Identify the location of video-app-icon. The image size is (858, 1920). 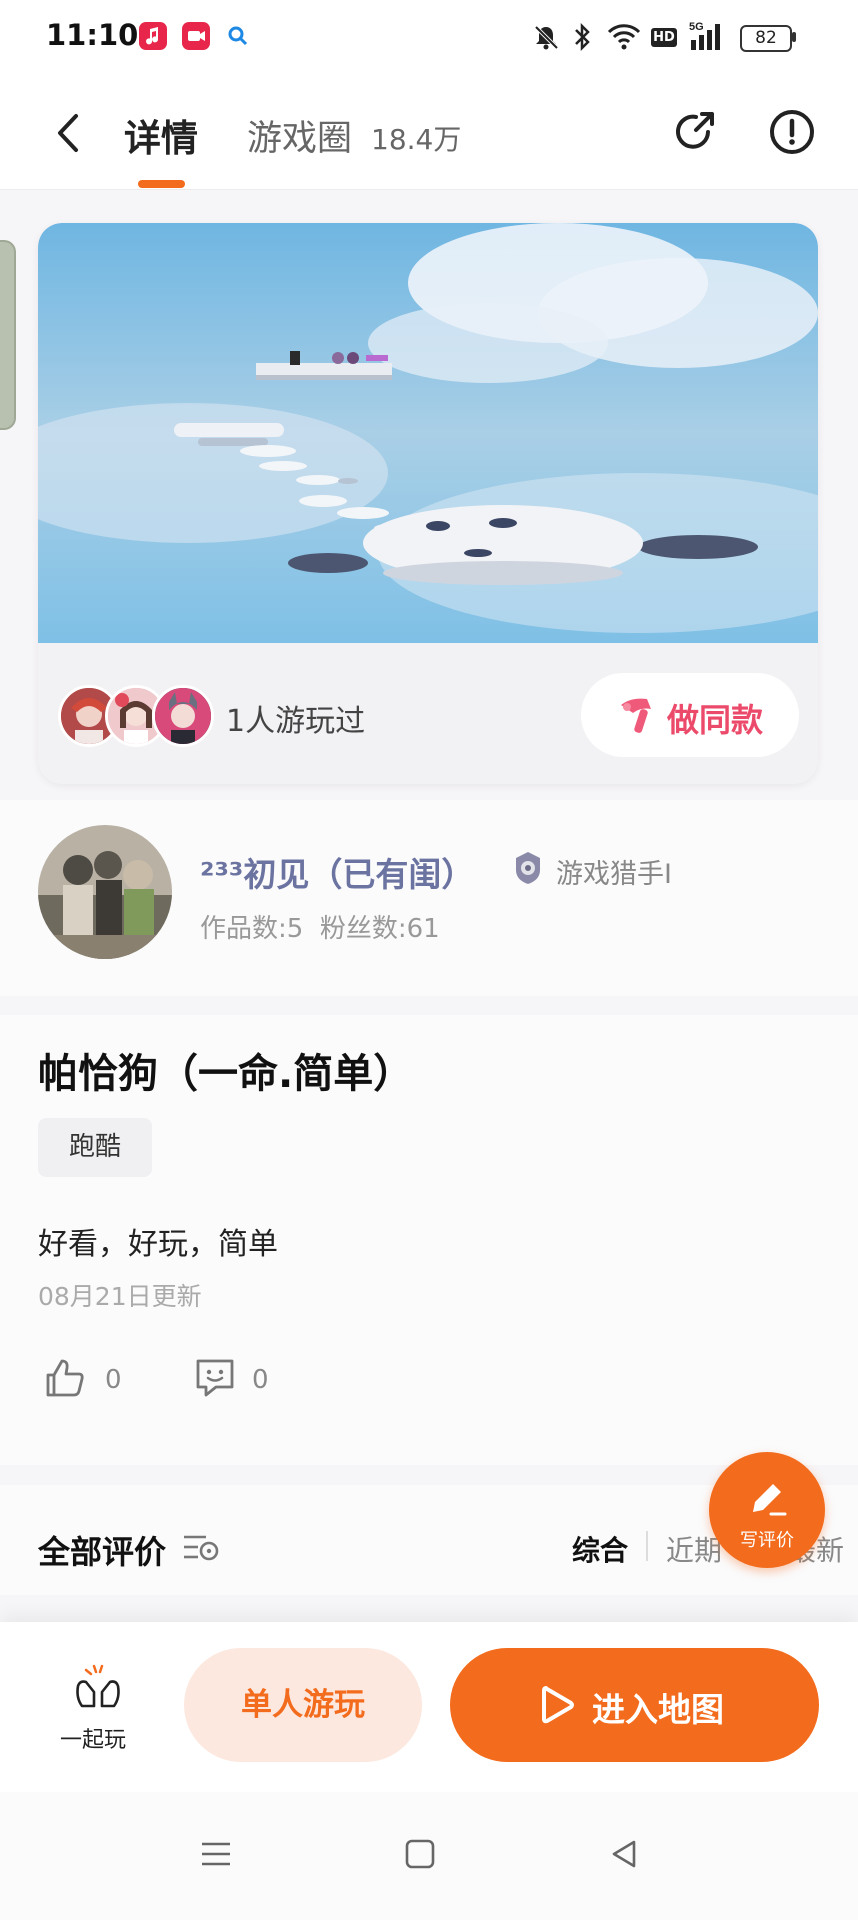
(196, 36).